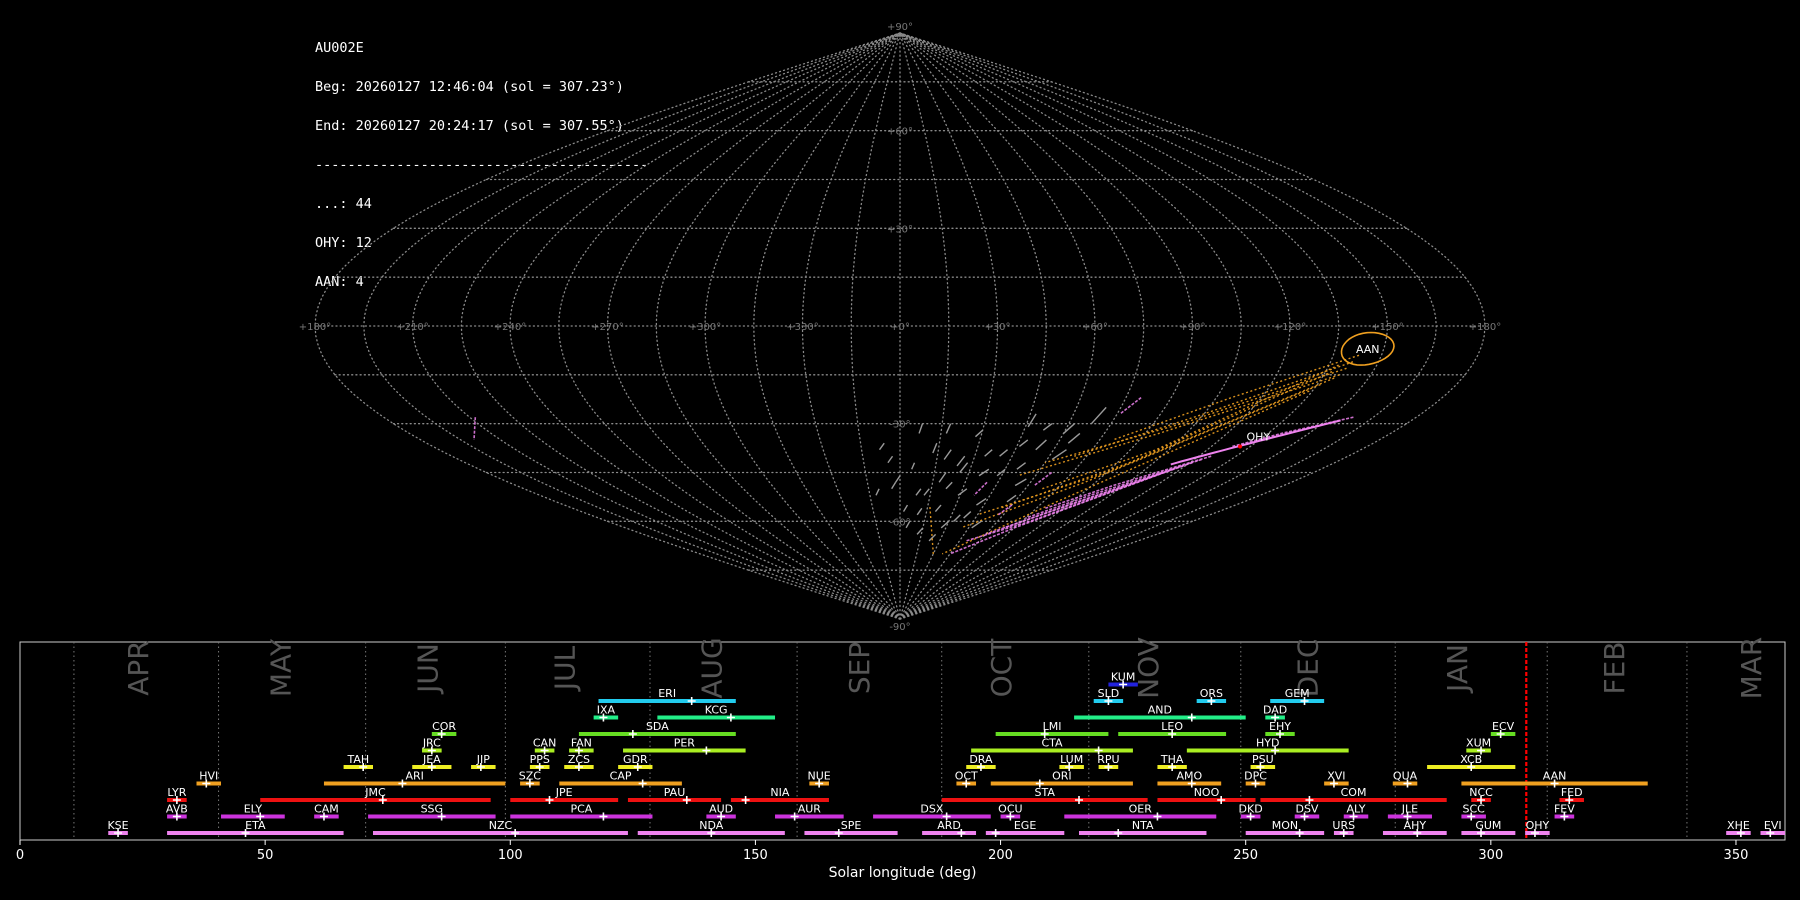 The width and height of the screenshot is (1800, 900). I want to click on shower-label: SDA, so click(657, 726).